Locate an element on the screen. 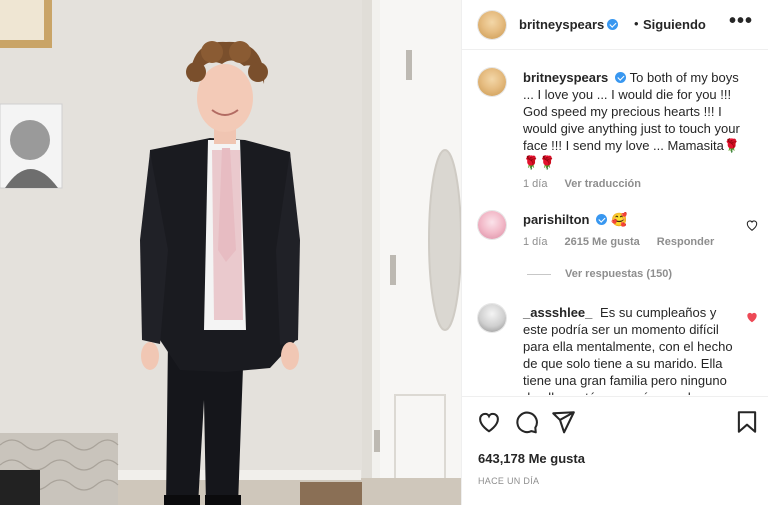  header-username: britneyspears is located at coordinates (569, 24).